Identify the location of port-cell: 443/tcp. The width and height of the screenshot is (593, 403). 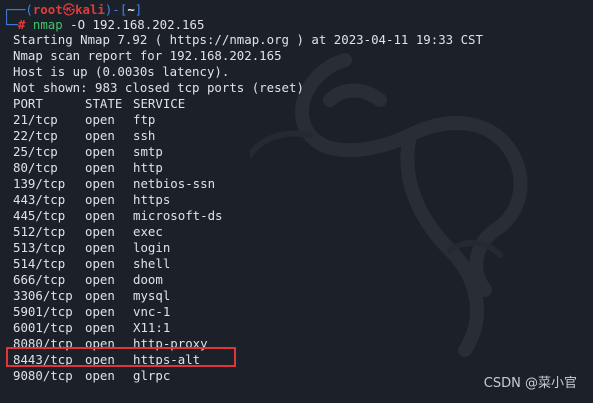
(39, 199).